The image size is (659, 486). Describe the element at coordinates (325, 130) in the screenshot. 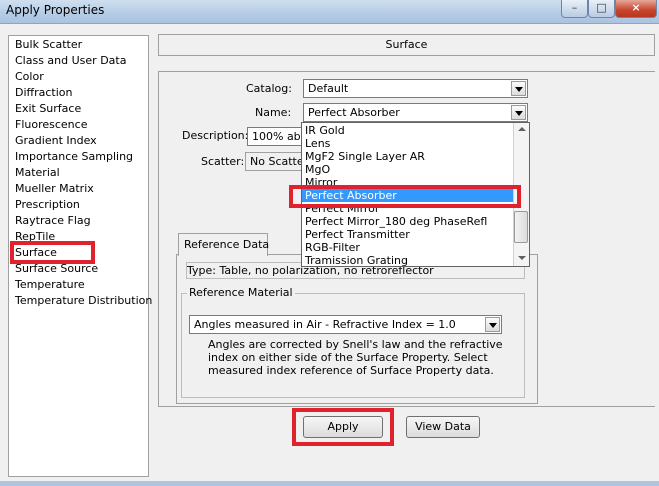

I see `option-ir-gold: IR Gold` at that location.